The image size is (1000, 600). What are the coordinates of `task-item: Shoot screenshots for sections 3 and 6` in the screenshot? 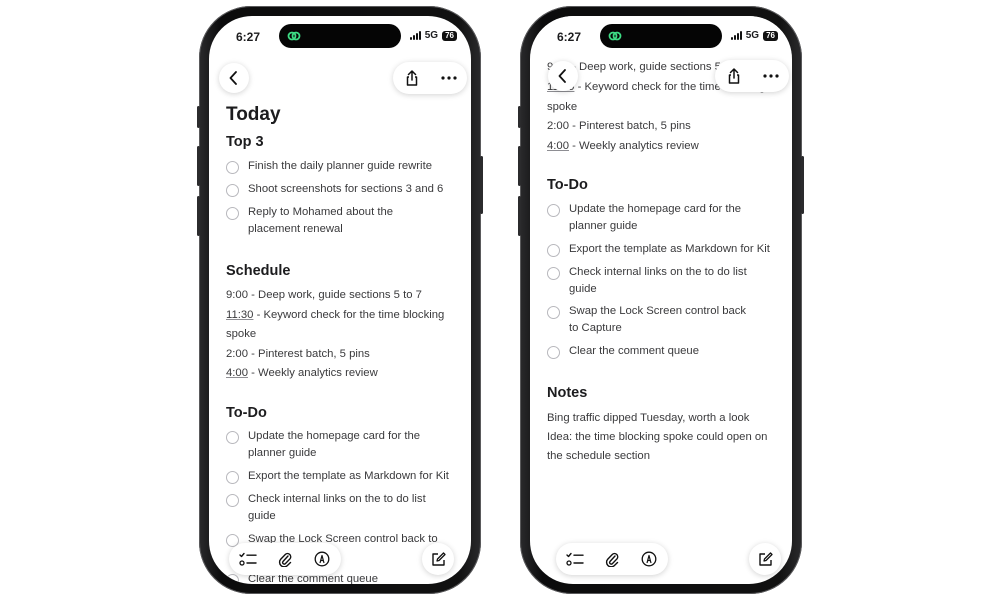 It's located at (346, 190).